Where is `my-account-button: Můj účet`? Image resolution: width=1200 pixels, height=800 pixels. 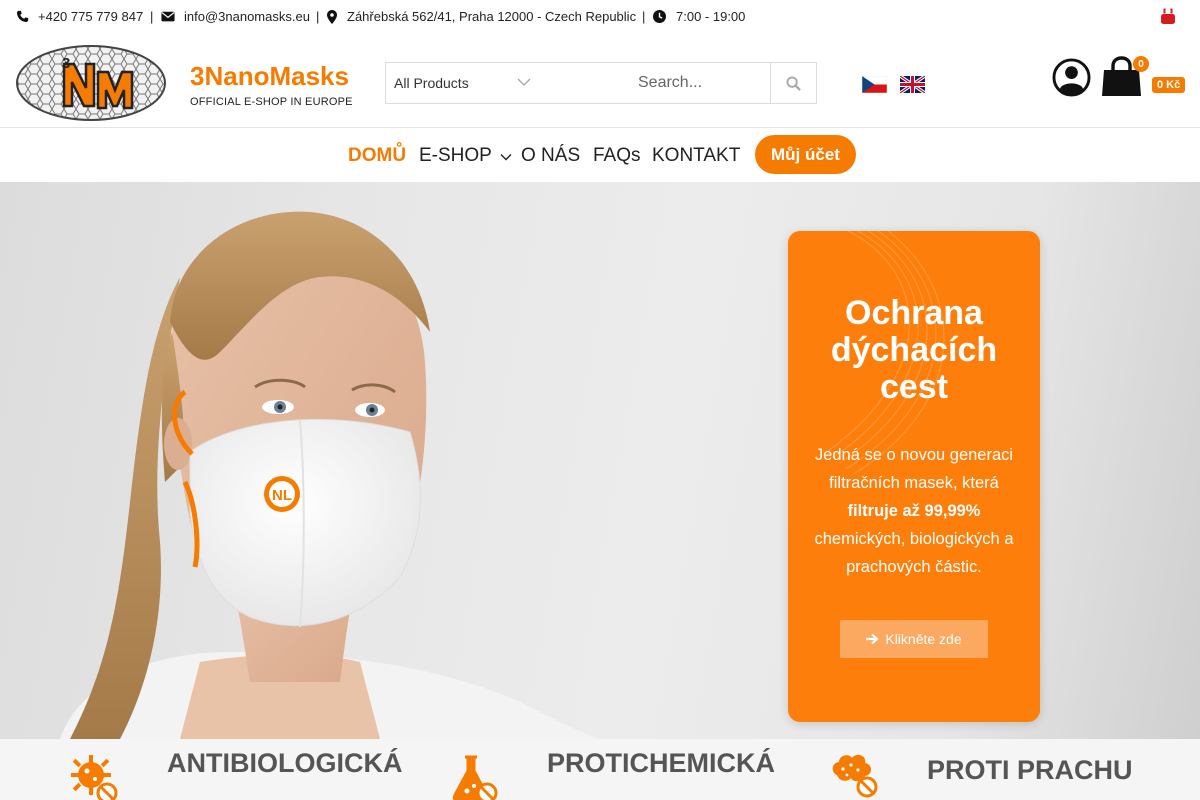 my-account-button: Můj účet is located at coordinates (805, 154).